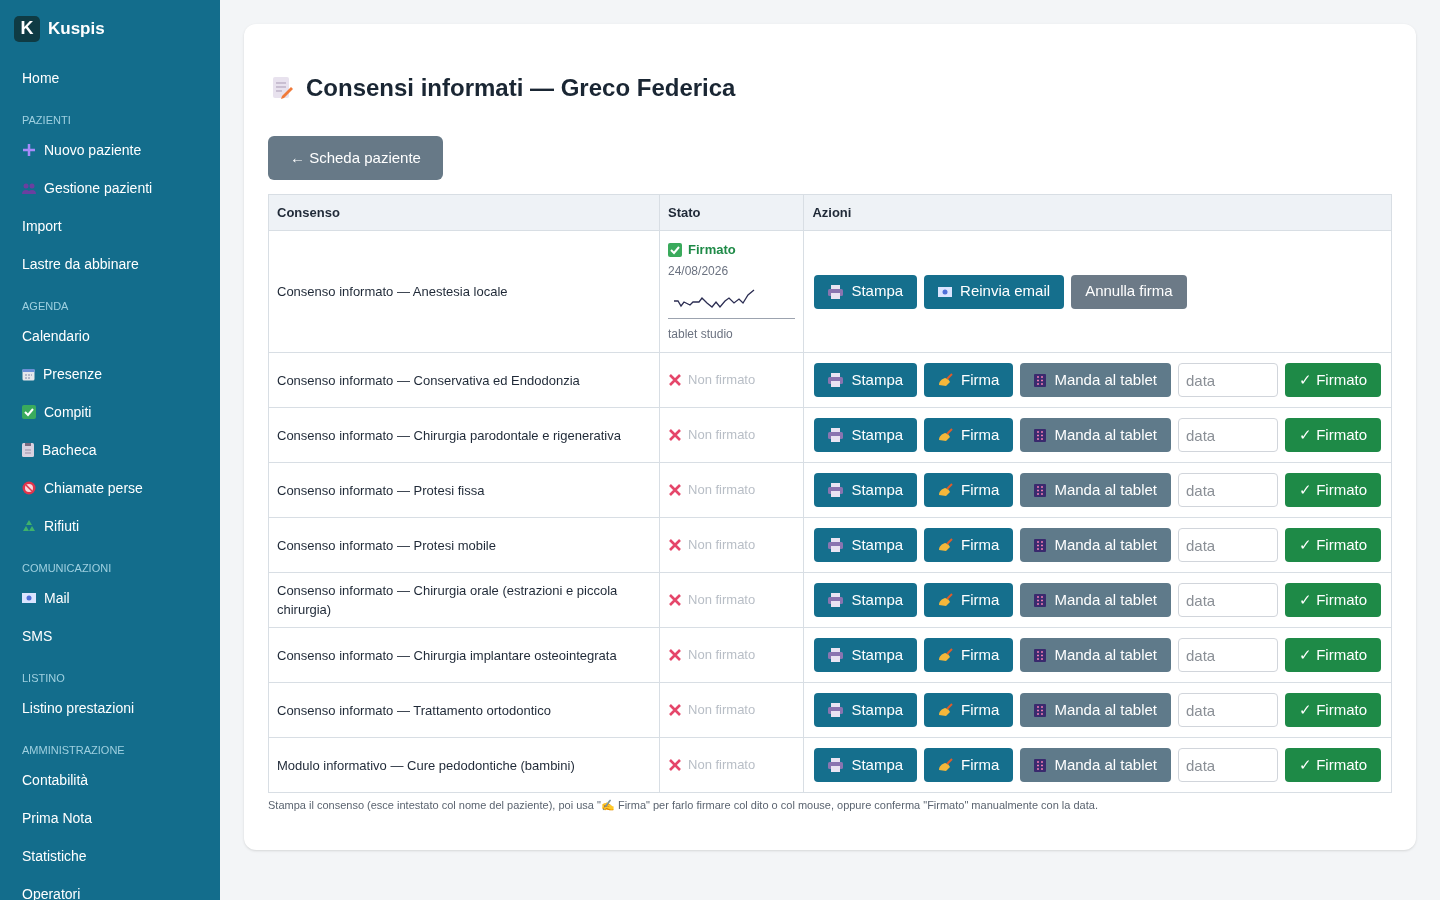 This screenshot has width=1440, height=900. I want to click on sidebar-link: Calendario, so click(56, 336).